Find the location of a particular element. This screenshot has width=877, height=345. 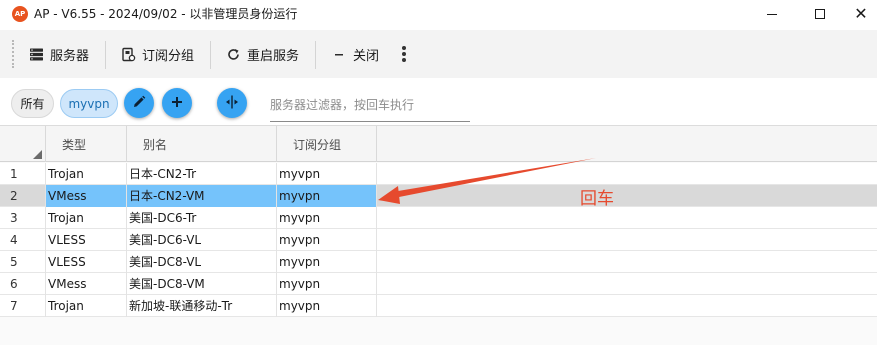

toolbar-subscription-button: 订阅分组 is located at coordinates (157, 54).